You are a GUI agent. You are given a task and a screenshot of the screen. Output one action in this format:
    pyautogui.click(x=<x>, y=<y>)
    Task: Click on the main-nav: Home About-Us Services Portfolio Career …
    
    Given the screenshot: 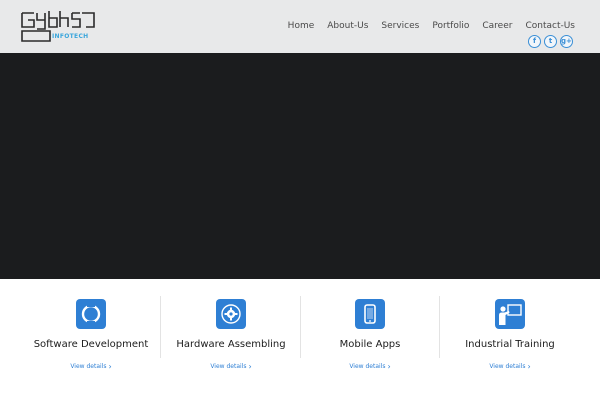 What is the action you would take?
    pyautogui.click(x=431, y=26)
    